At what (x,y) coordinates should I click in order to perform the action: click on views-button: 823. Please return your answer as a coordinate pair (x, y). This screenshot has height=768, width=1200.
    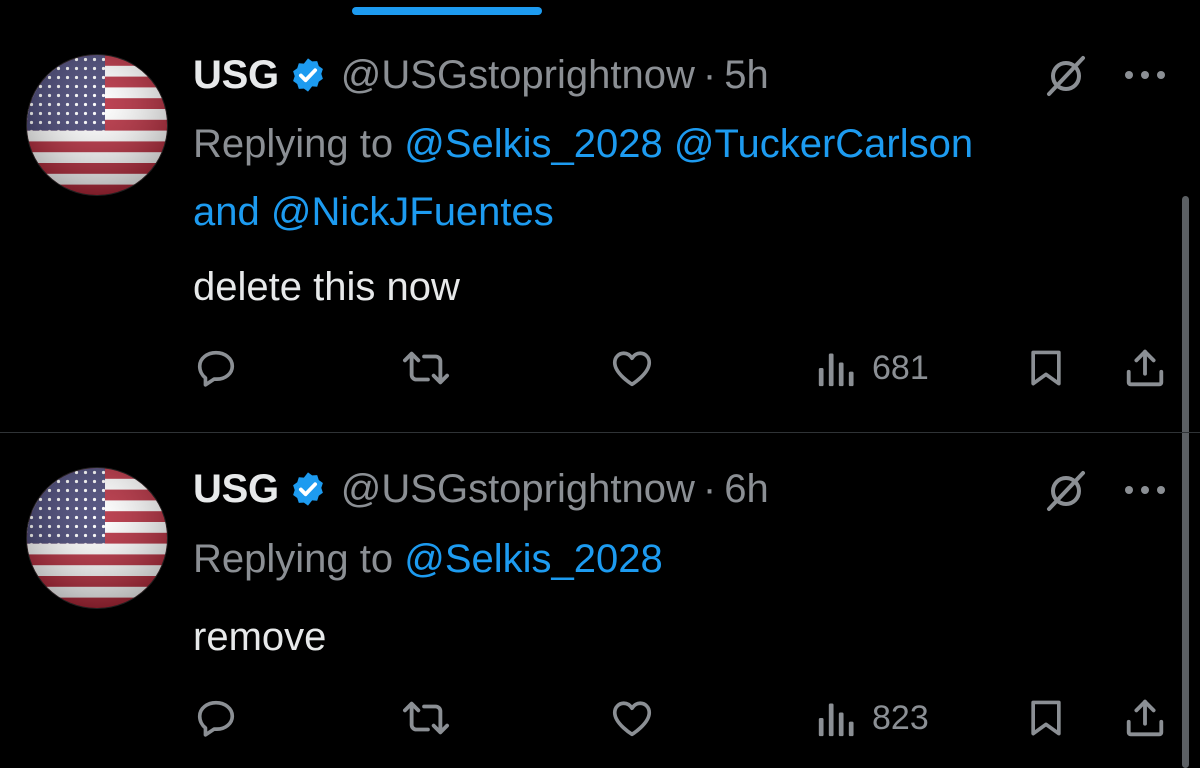
    Looking at the image, I should click on (872, 718).